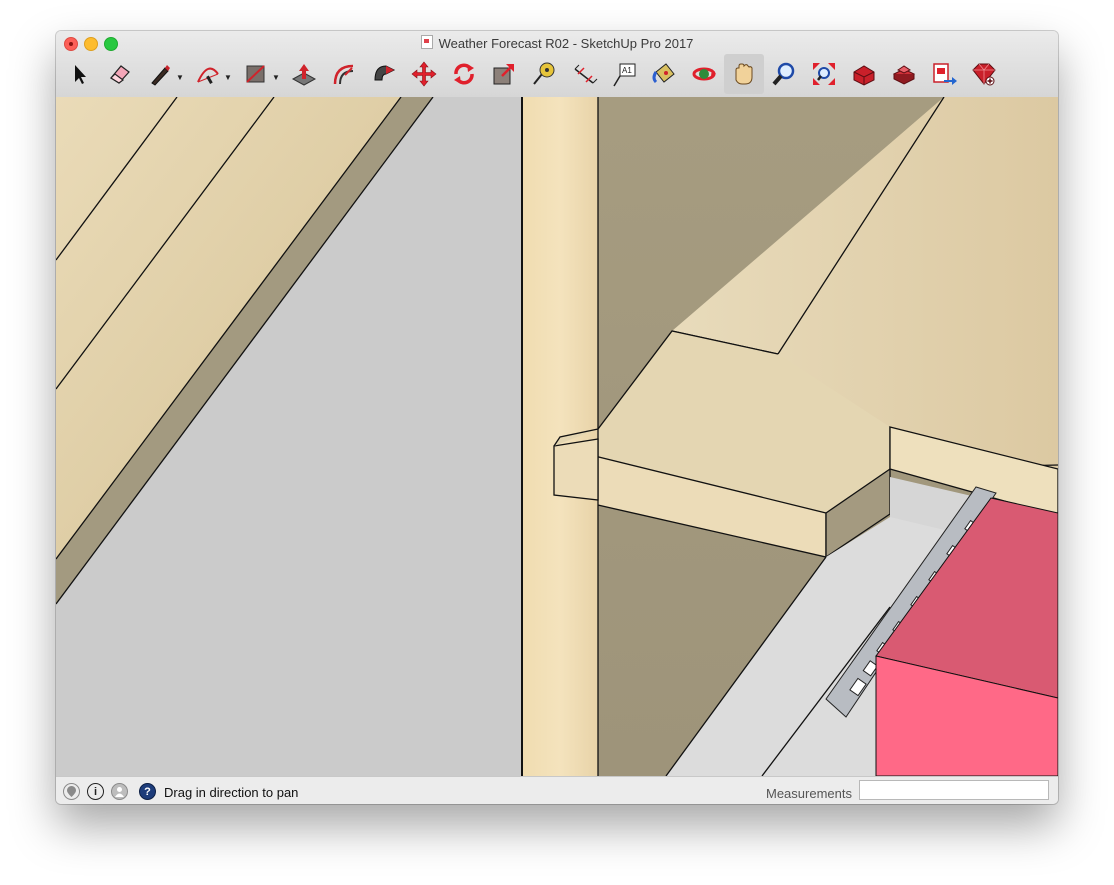  I want to click on extension-warehouse-icon, so click(904, 75).